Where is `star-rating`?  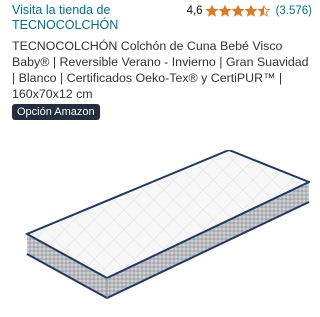 star-rating is located at coordinates (238, 11).